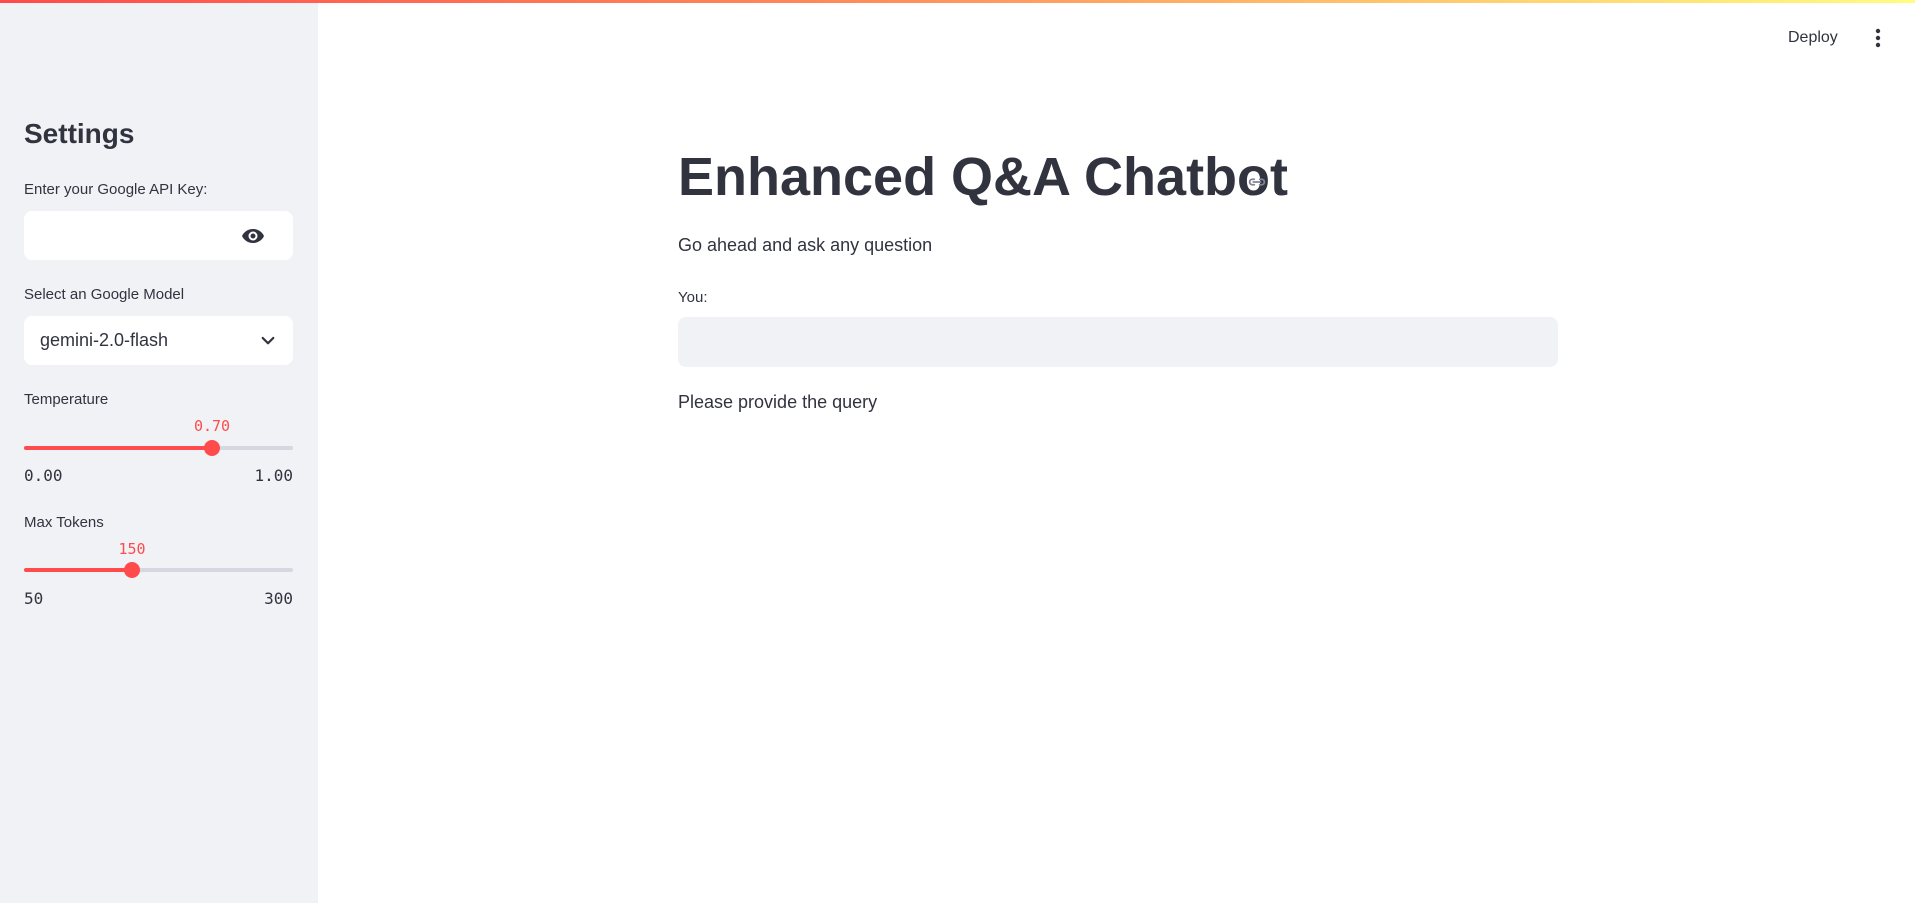  I want to click on model-select: gemini-2.0-flash, so click(158, 340).